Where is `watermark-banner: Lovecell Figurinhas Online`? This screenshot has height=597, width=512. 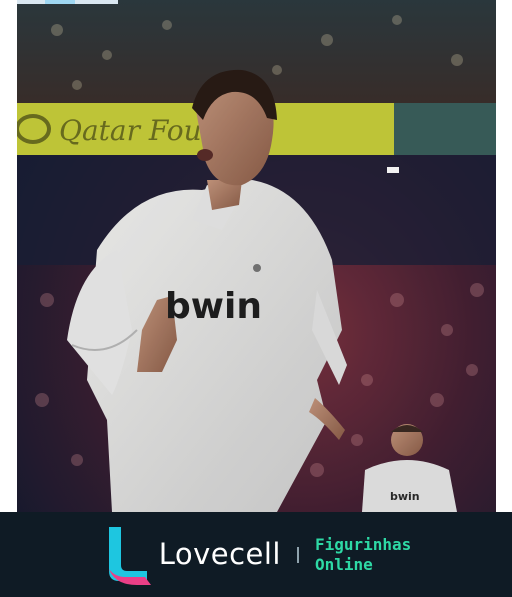
watermark-banner: Lovecell Figurinhas Online is located at coordinates (256, 554).